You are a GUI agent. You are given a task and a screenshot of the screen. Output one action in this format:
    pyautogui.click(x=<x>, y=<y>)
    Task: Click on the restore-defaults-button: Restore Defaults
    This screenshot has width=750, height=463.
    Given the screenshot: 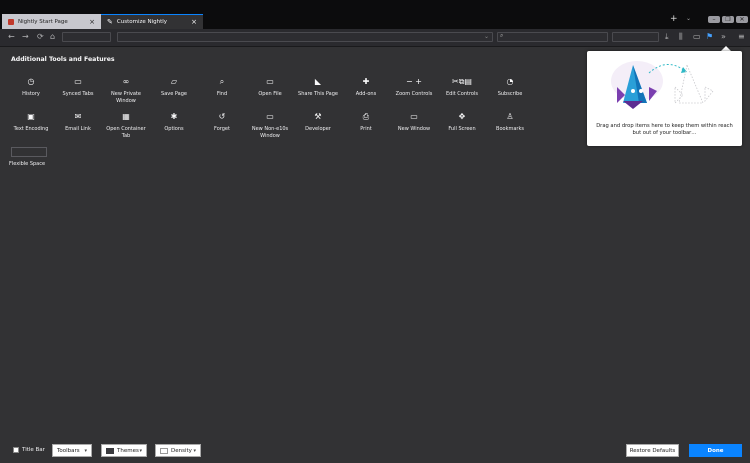 What is the action you would take?
    pyautogui.click(x=652, y=450)
    